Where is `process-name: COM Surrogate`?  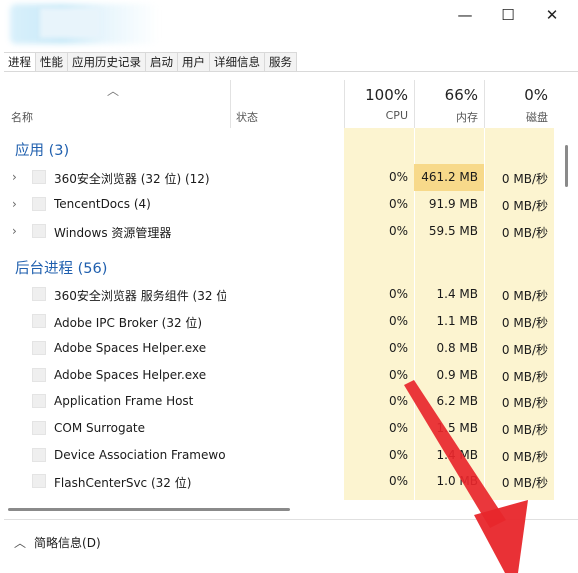 process-name: COM Surrogate is located at coordinates (100, 428).